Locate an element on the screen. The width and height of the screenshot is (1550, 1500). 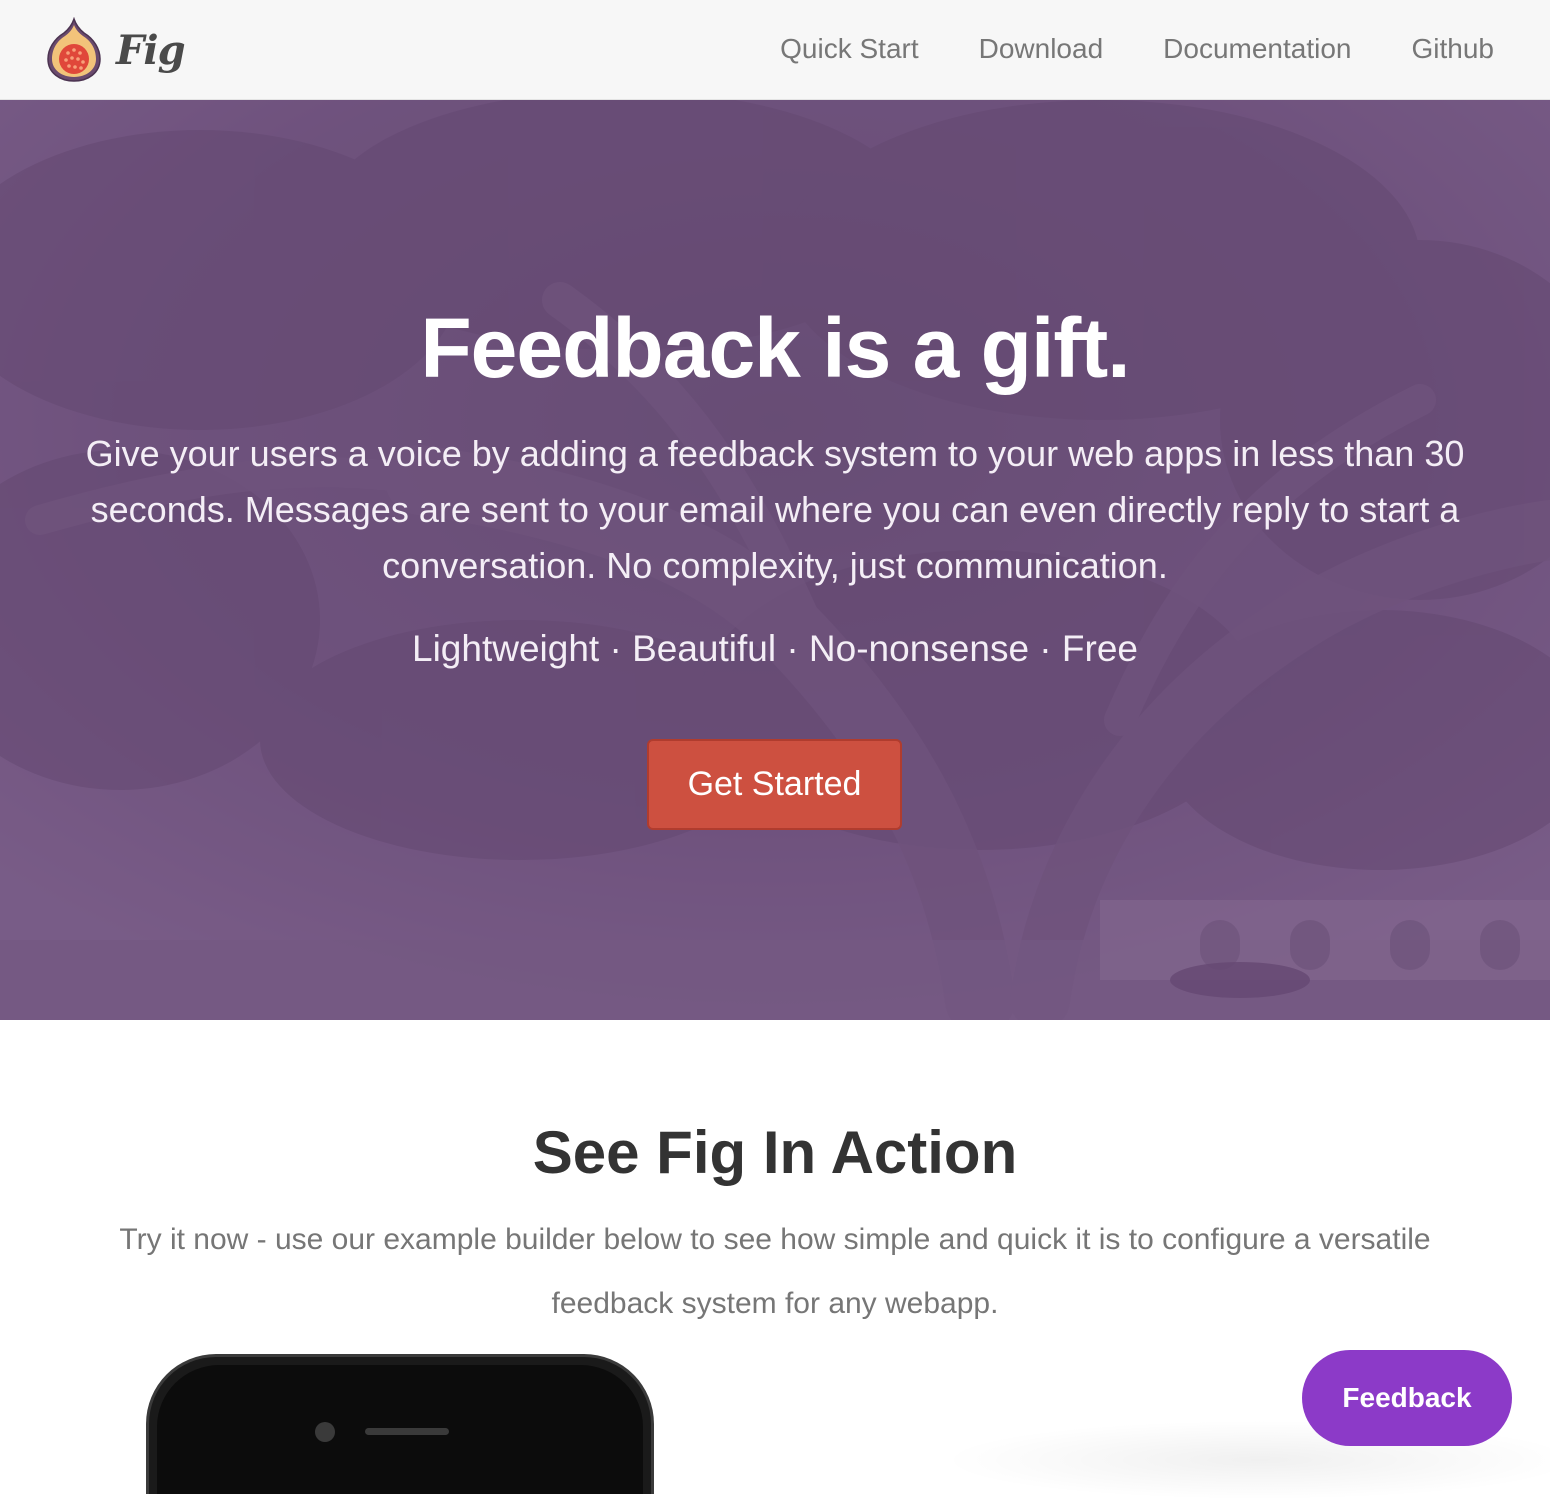
nav-item-github: Github is located at coordinates (1453, 49).